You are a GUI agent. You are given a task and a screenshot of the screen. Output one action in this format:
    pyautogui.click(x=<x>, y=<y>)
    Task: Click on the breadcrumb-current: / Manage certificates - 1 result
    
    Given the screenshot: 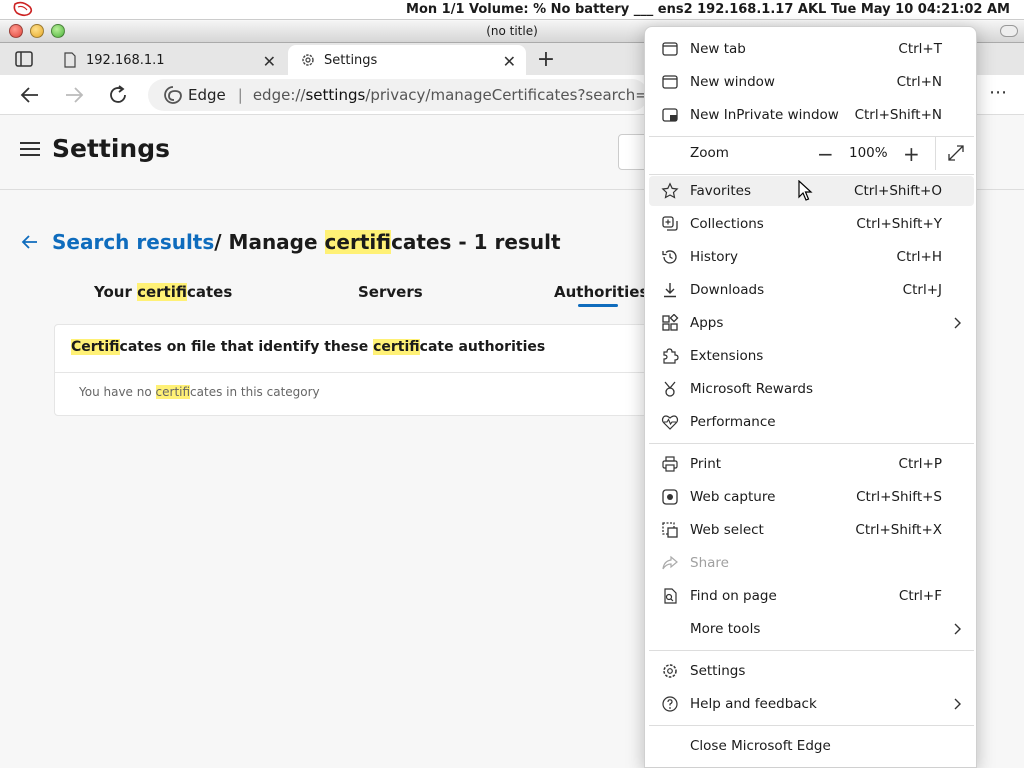 What is the action you would take?
    pyautogui.click(x=387, y=242)
    